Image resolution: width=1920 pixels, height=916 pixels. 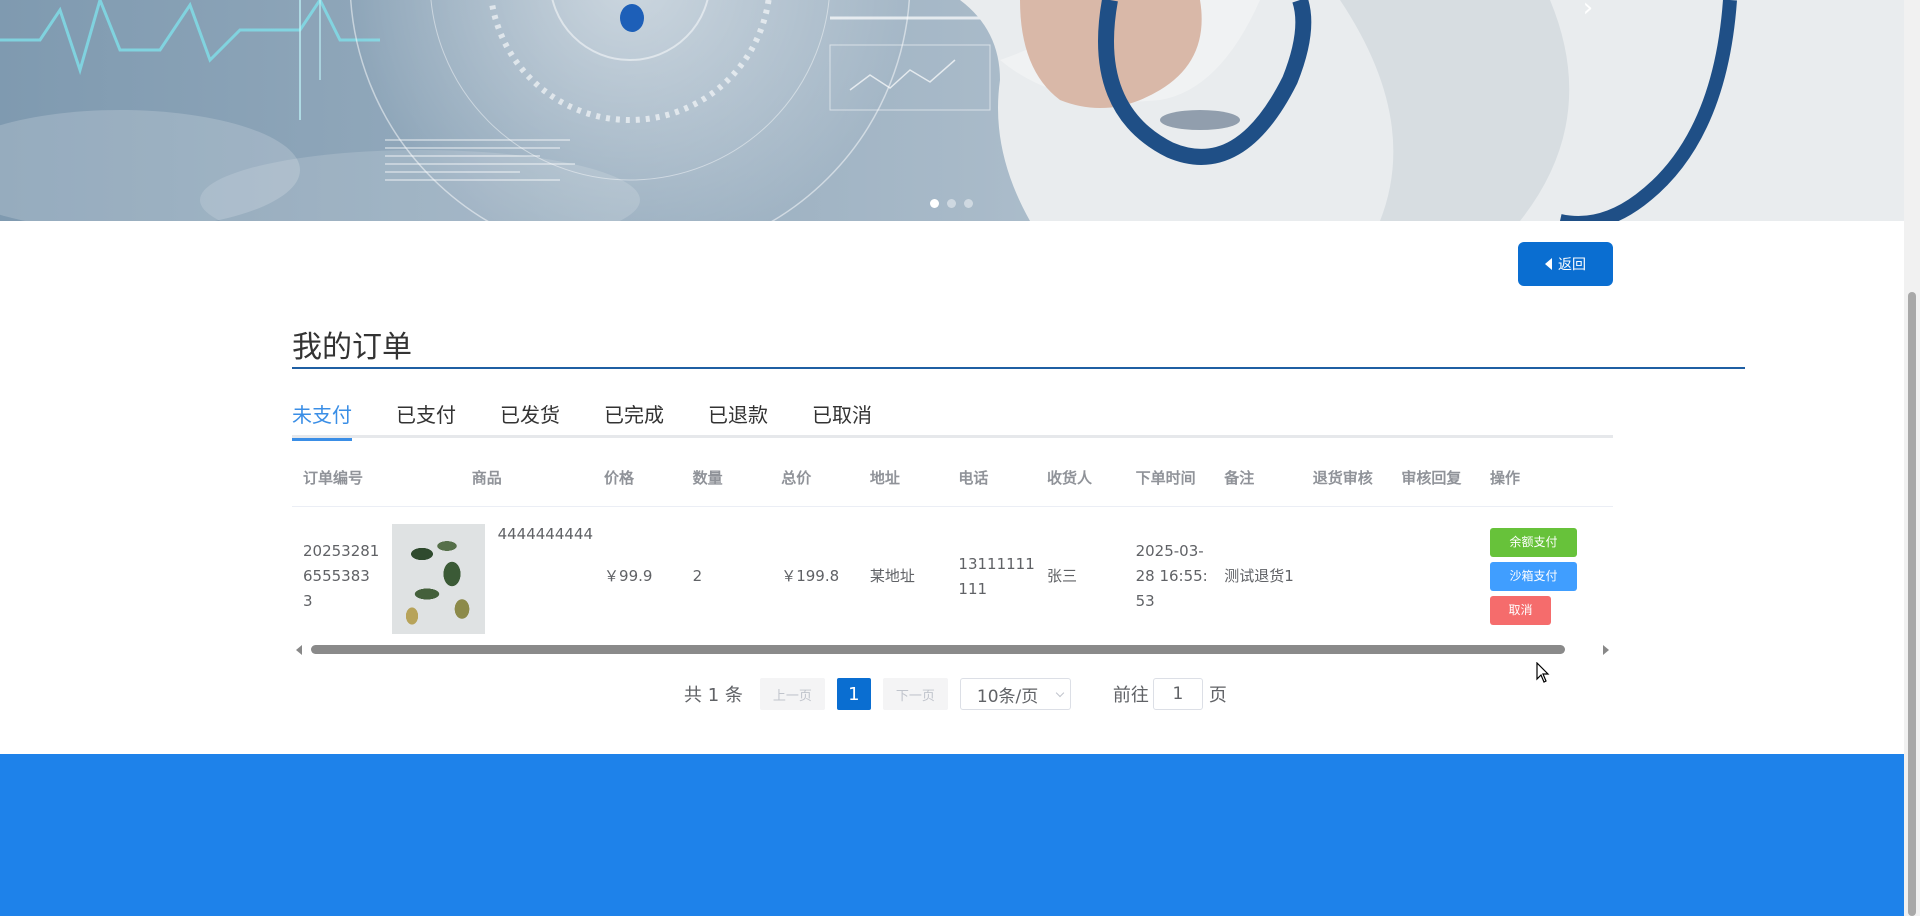 What do you see at coordinates (341, 576) in the screenshot?
I see `cell-order-no: 202532816555383 3` at bounding box center [341, 576].